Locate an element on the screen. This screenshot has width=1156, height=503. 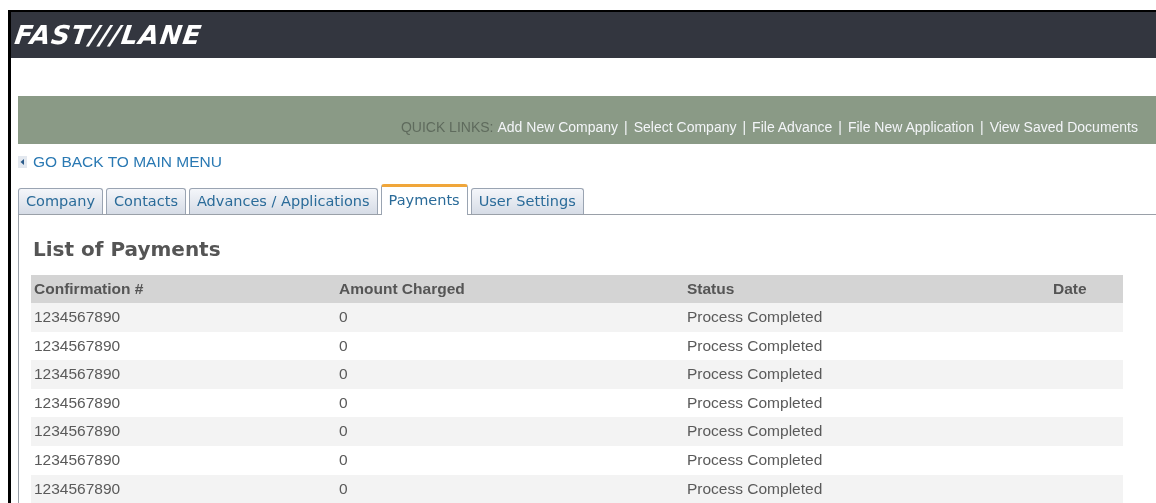
quick-link: Select Company is located at coordinates (685, 127).